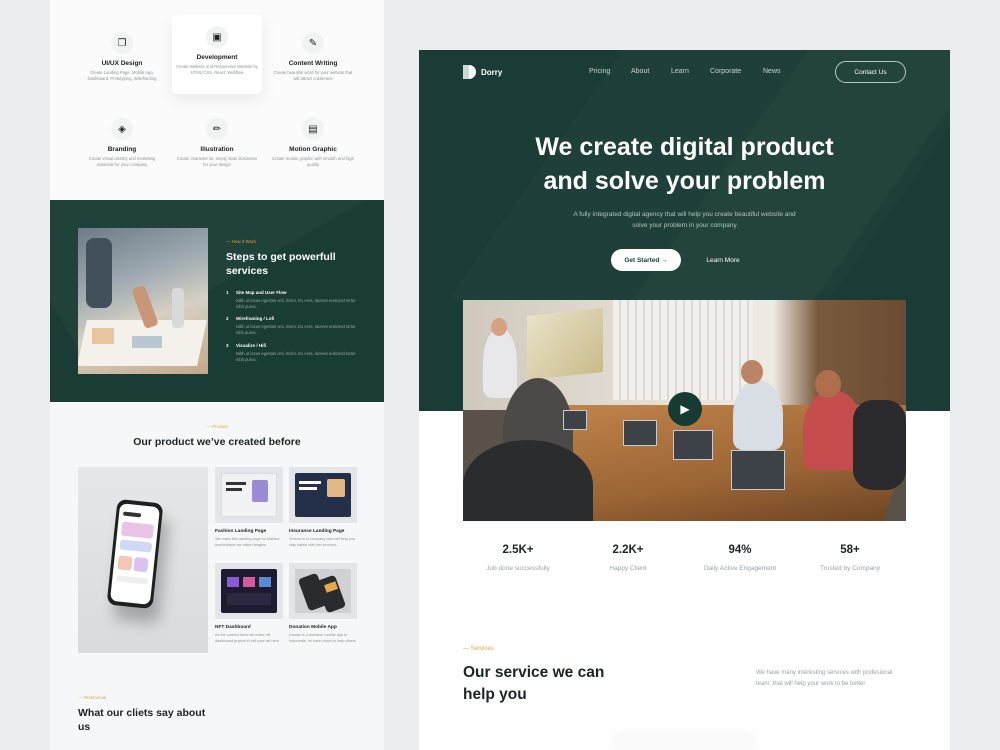 The height and width of the screenshot is (750, 1000). Describe the element at coordinates (628, 568) in the screenshot. I see `stat-label: Happy Client` at that location.